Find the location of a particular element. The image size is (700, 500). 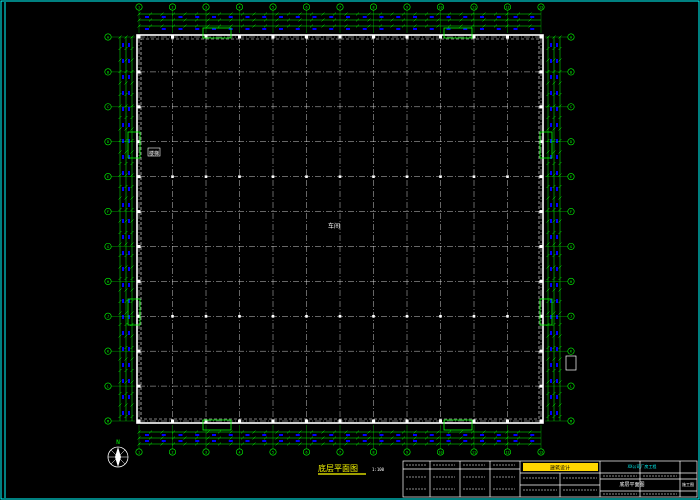

axis-label: D is located at coordinates (108, 142).